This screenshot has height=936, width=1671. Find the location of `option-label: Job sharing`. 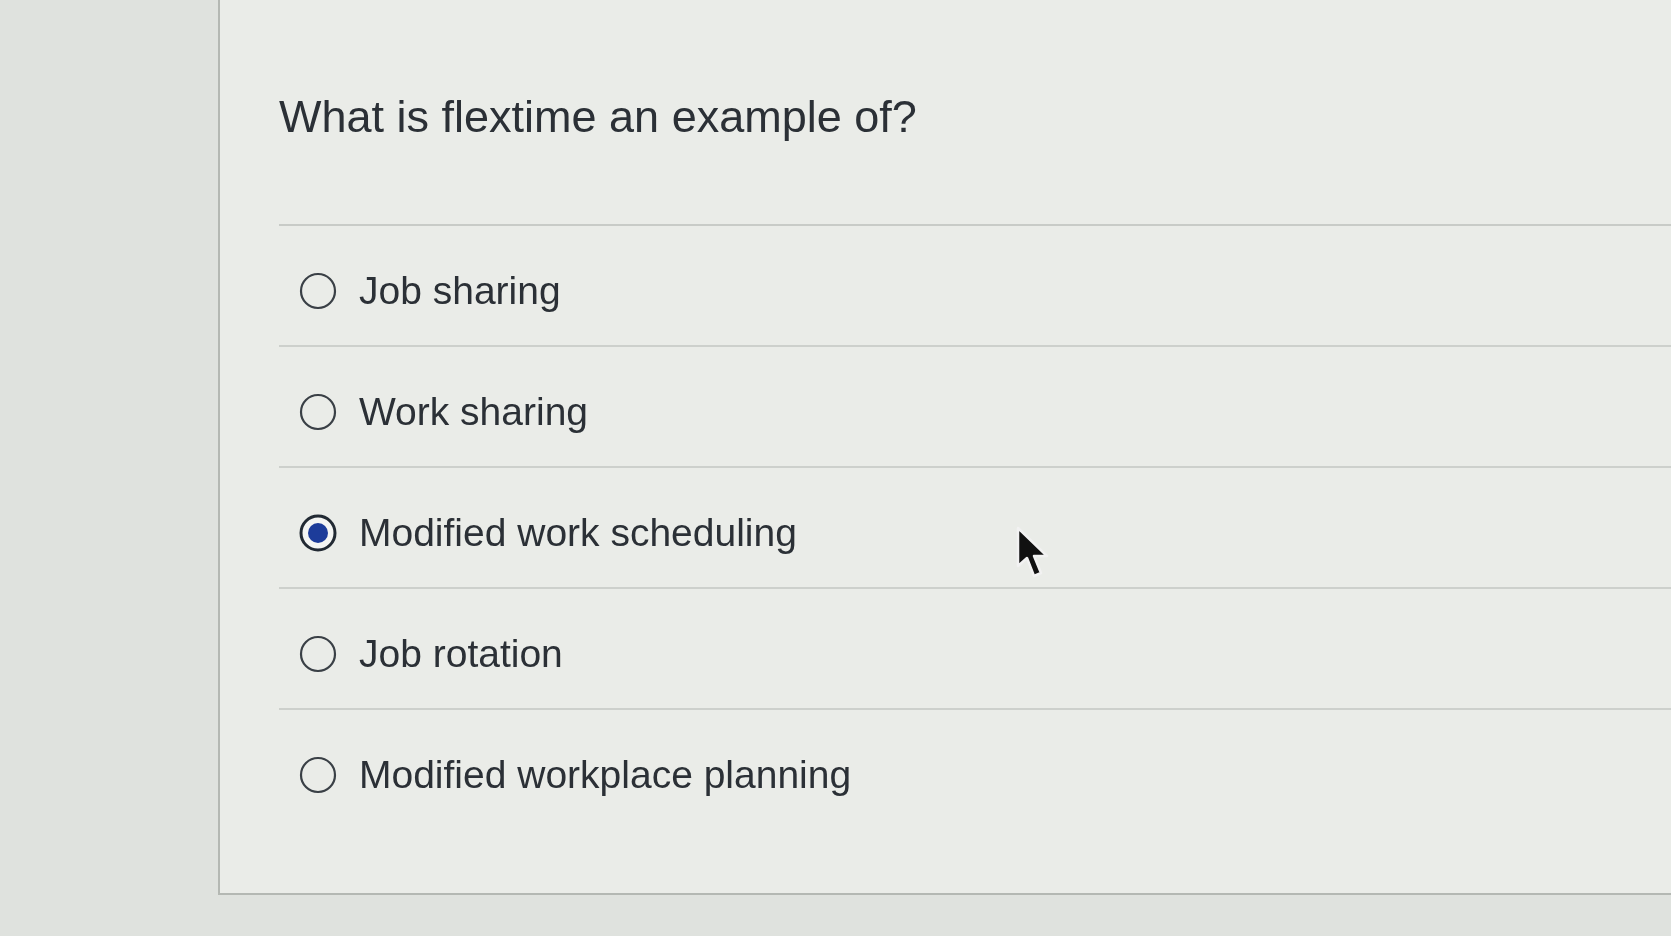

option-label: Job sharing is located at coordinates (460, 291).